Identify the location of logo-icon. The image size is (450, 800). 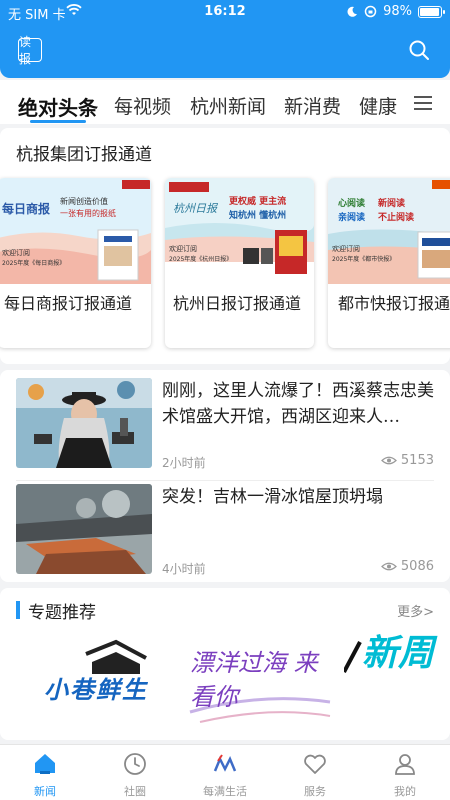
(225, 763).